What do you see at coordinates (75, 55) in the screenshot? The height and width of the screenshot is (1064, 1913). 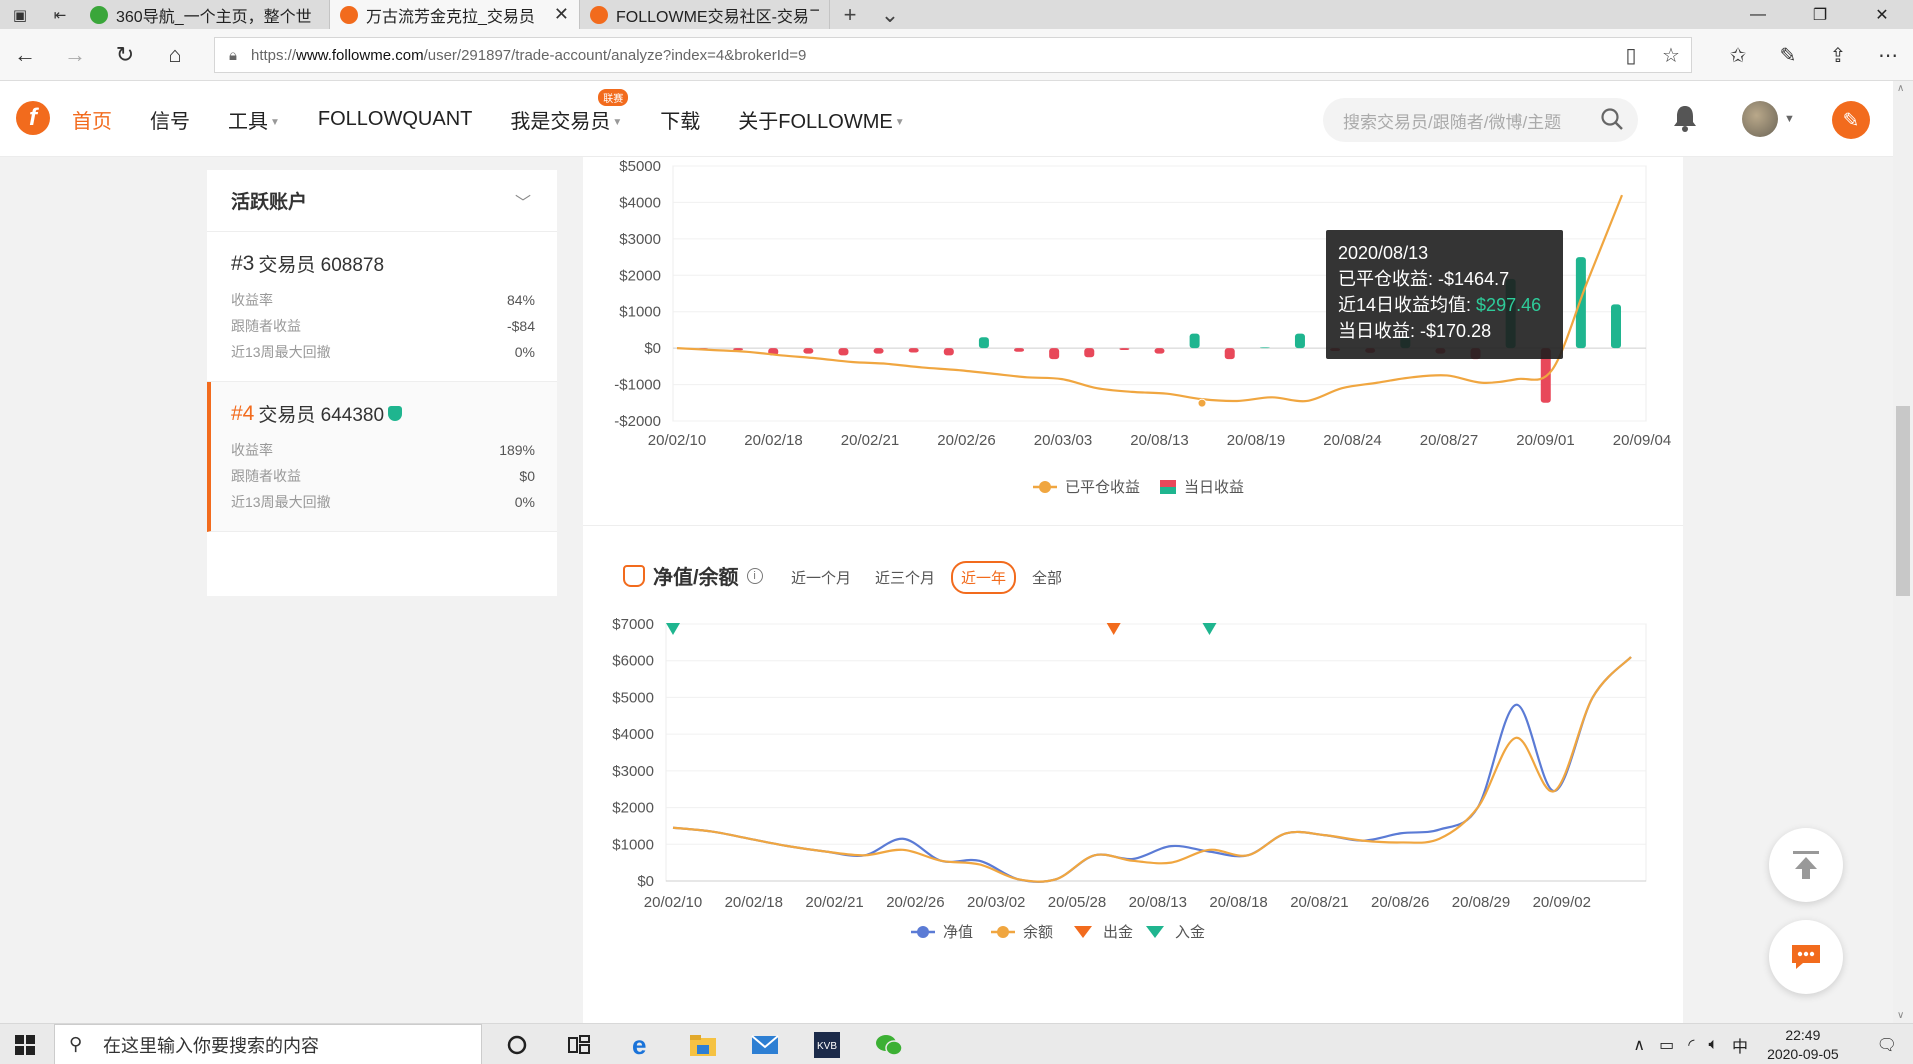 I see `forward-button: →` at bounding box center [75, 55].